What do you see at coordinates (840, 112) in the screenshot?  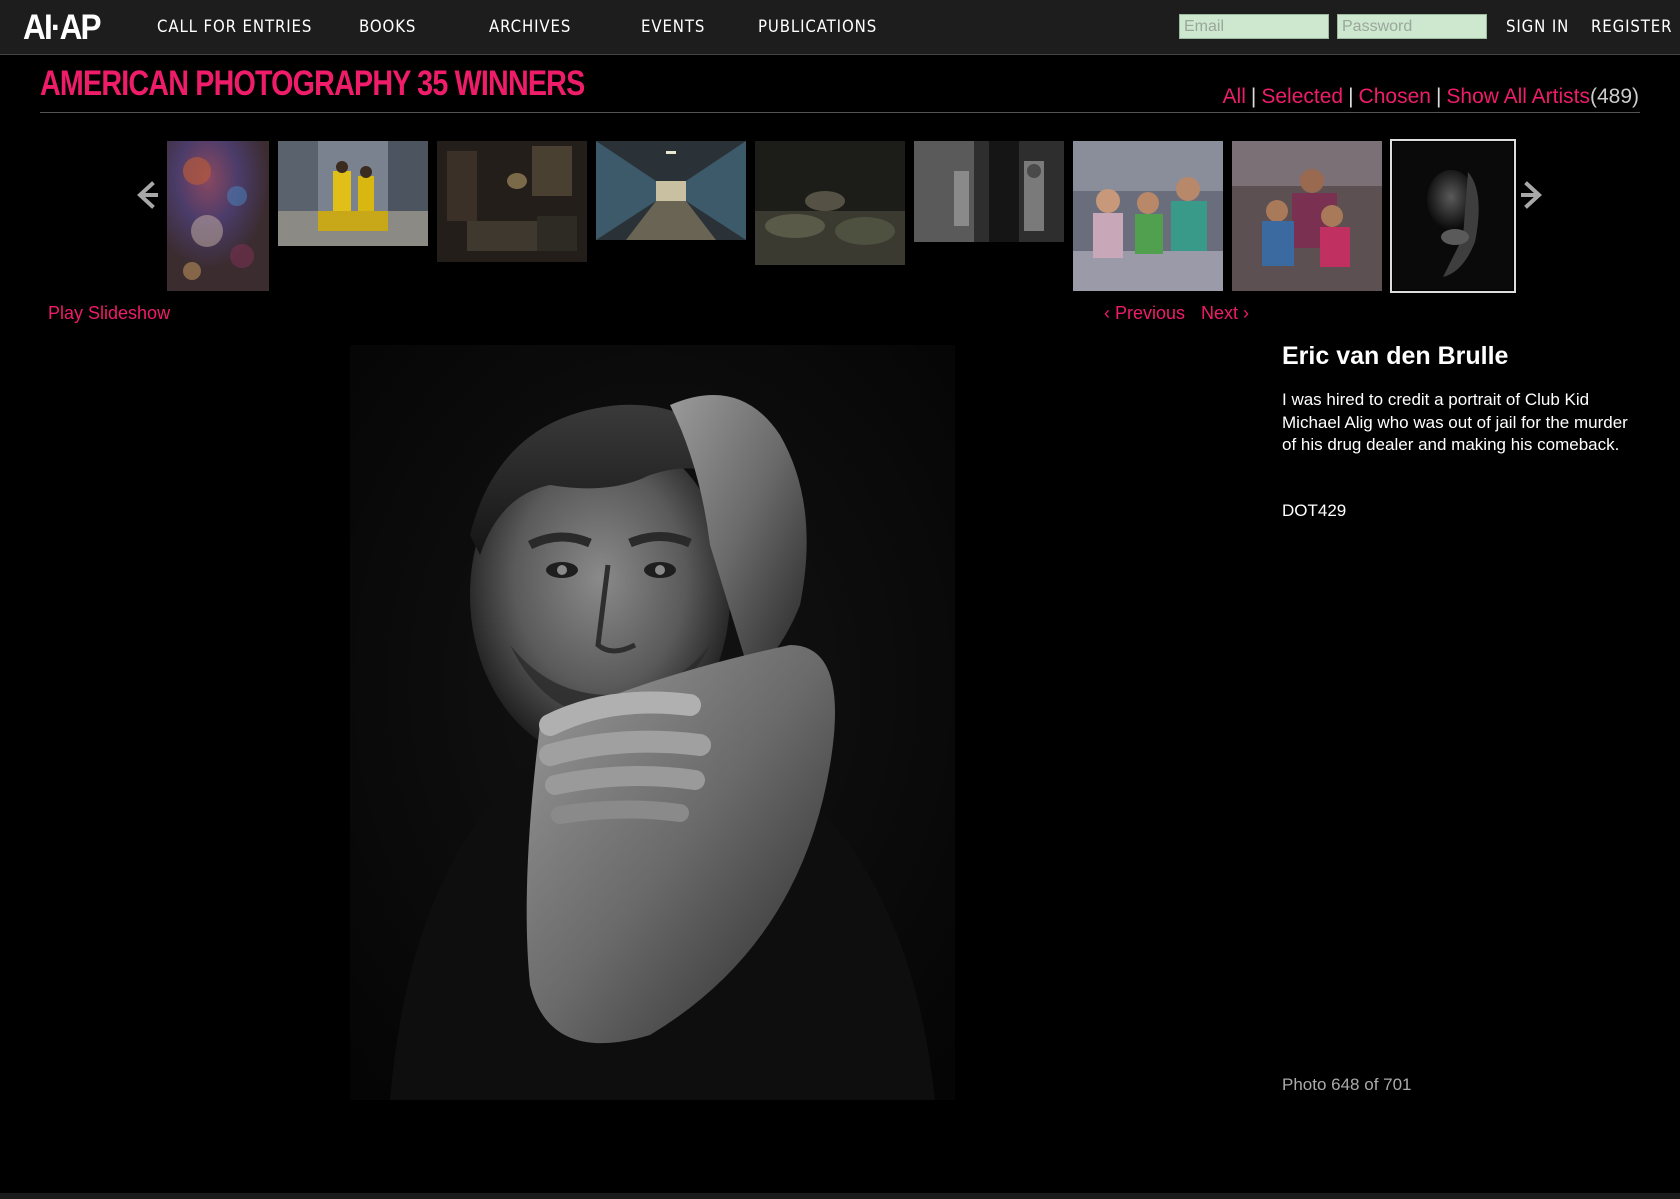 I see `header-divider` at bounding box center [840, 112].